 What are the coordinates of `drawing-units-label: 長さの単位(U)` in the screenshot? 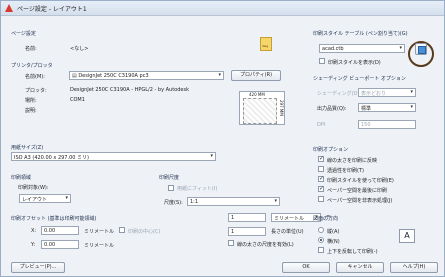 It's located at (287, 232).